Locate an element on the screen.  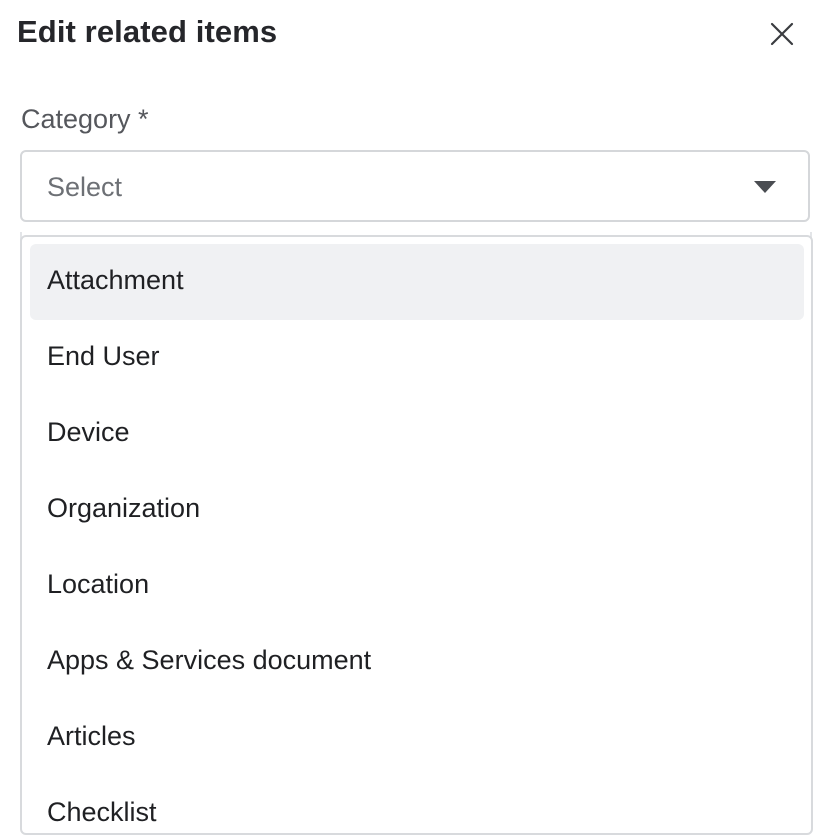
close-icon is located at coordinates (782, 34).